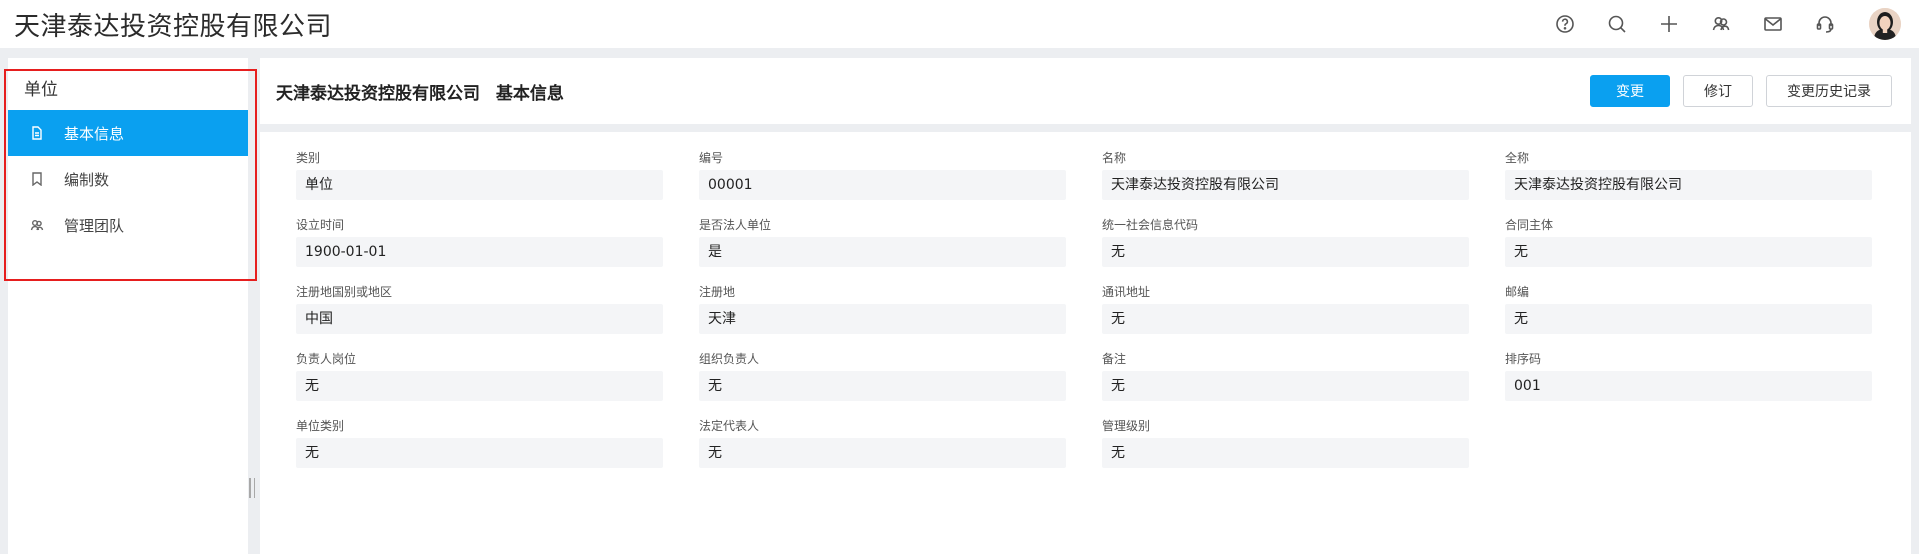 This screenshot has width=1919, height=554. What do you see at coordinates (128, 306) in the screenshot?
I see `sidebar: 单位 基本信息 编制数 管理团队` at bounding box center [128, 306].